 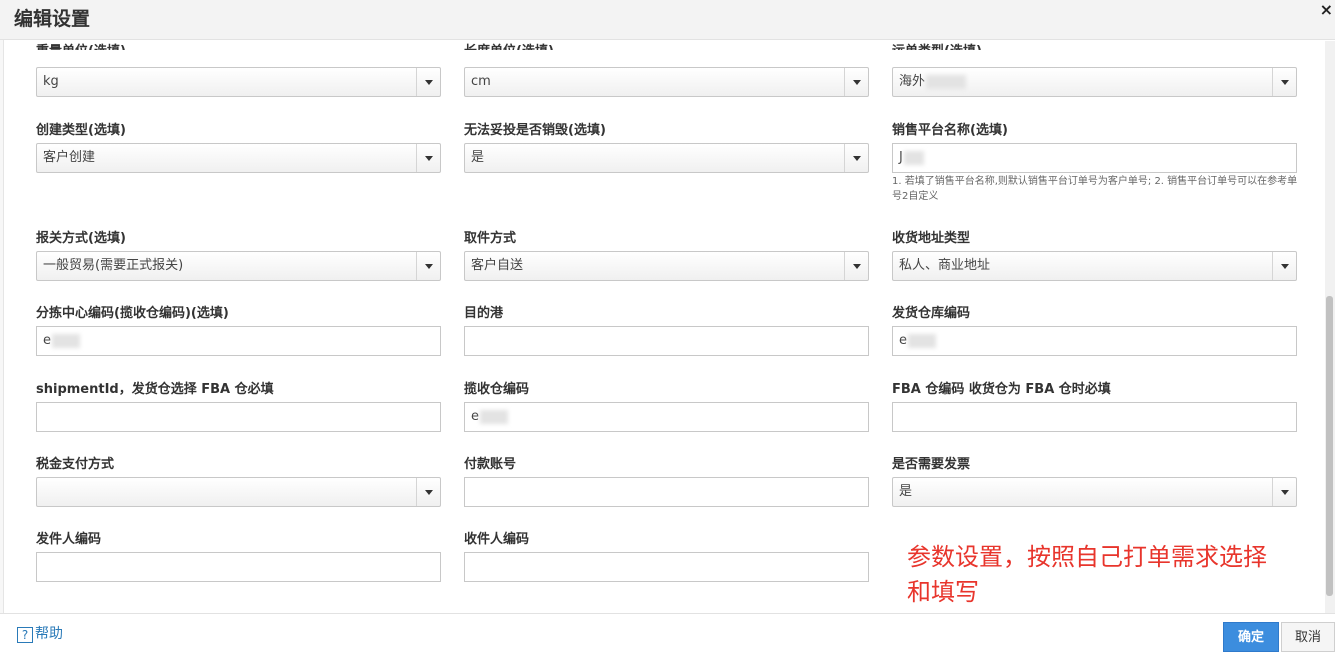 What do you see at coordinates (901, 157) in the screenshot?
I see `platform-name-value: J` at bounding box center [901, 157].